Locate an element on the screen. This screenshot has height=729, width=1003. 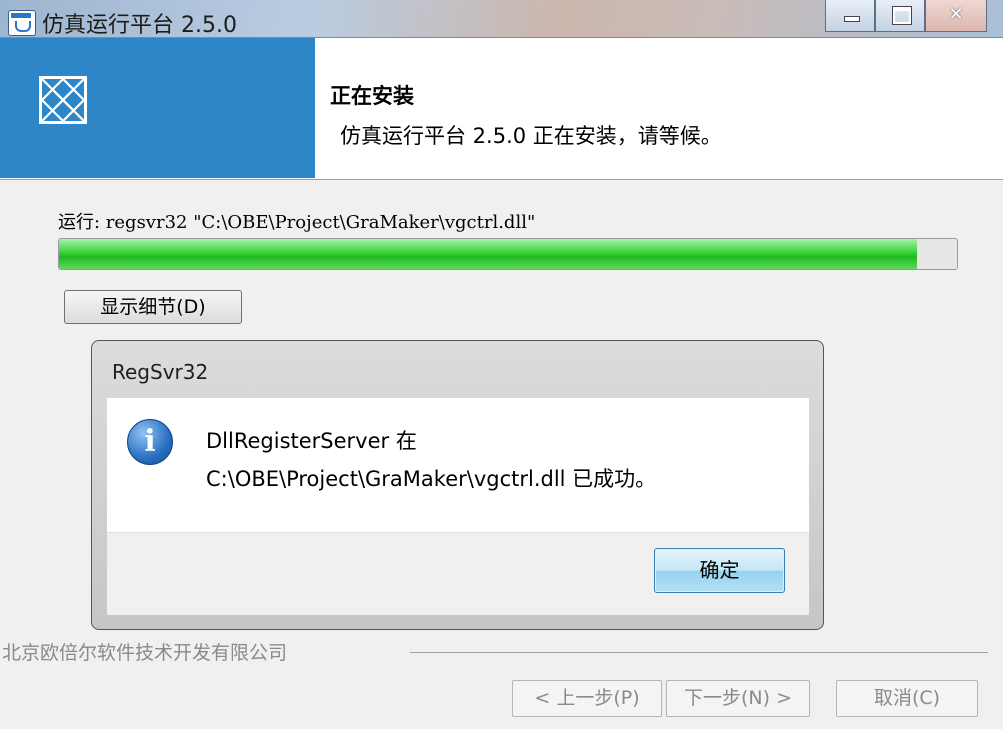
page-subtitle: 仿真运行平台 2.5.0 正在安装，请等候。 is located at coordinates (531, 136).